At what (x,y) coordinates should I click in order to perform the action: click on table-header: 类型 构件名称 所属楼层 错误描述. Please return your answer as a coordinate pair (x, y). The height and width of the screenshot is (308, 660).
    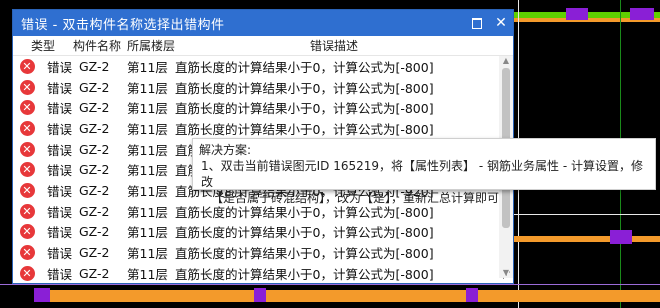
    Looking at the image, I should click on (263, 46).